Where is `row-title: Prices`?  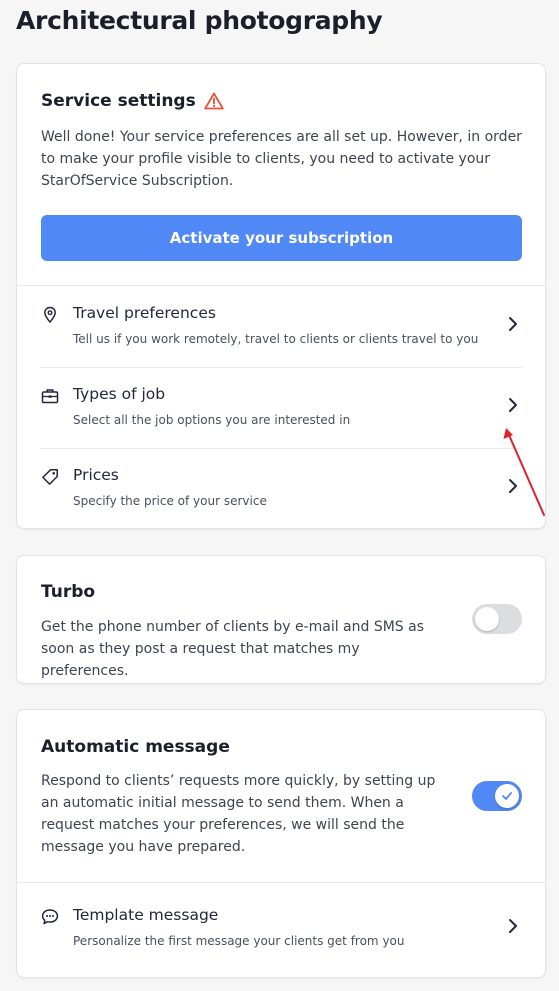
row-title: Prices is located at coordinates (96, 475).